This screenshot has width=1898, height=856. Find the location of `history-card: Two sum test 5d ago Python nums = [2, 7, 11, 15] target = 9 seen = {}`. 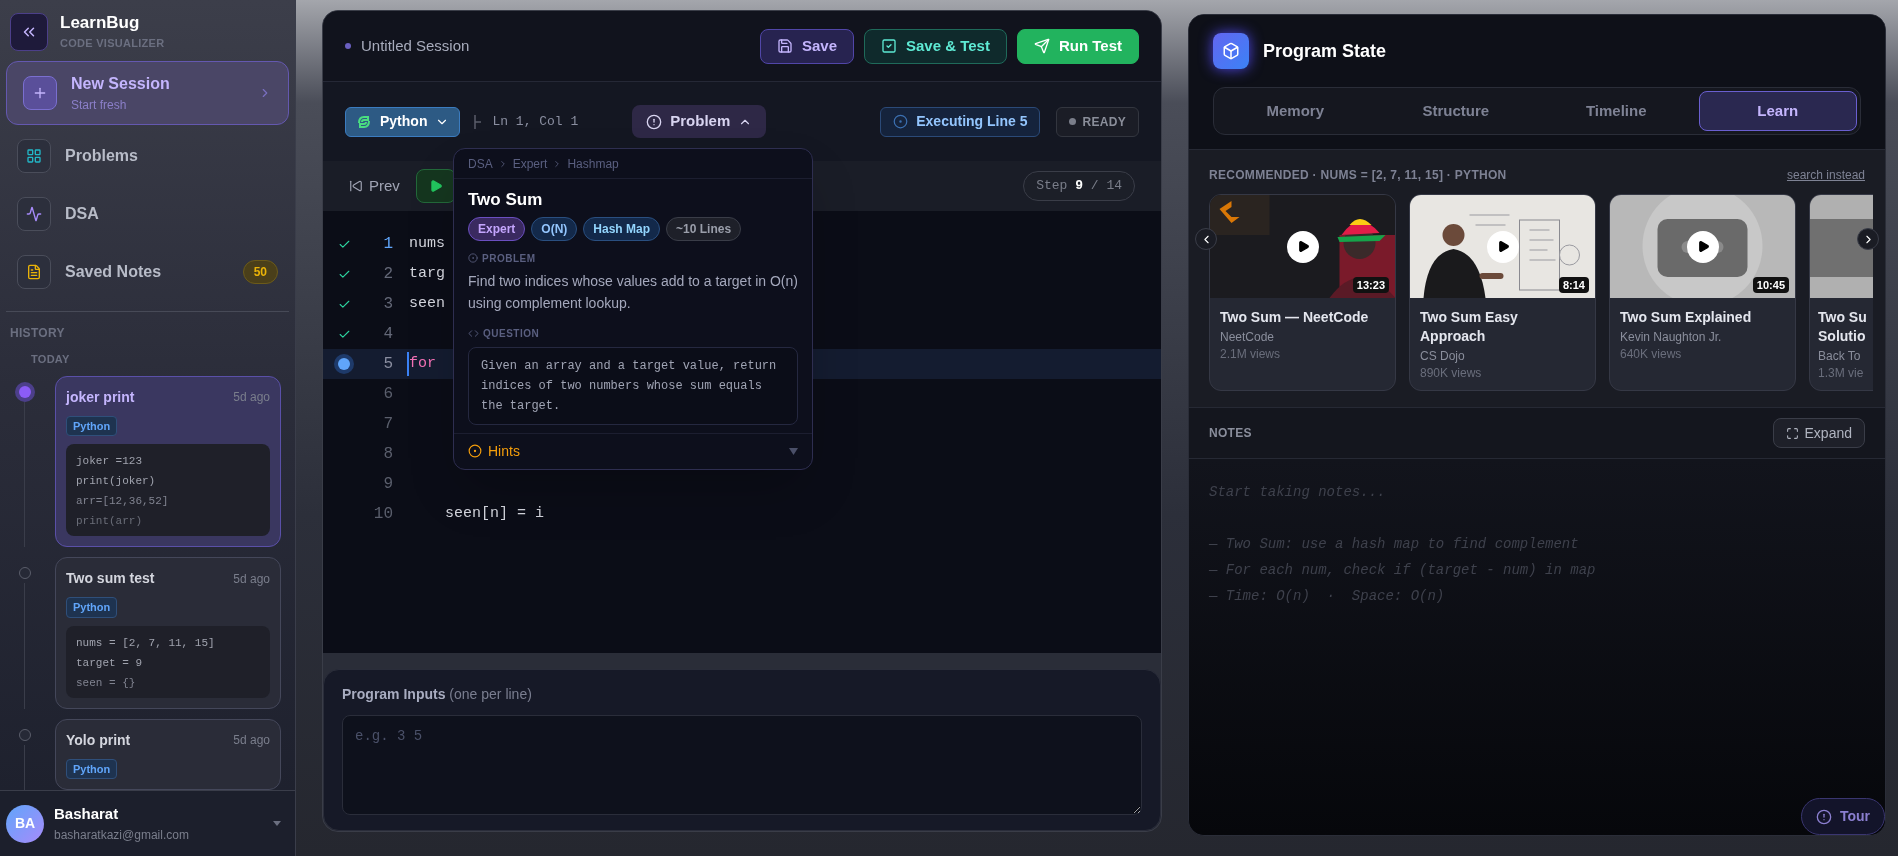

history-card: Two sum test 5d ago Python nums = [2, 7, 11, 15] target = 9 seen = {} is located at coordinates (168, 633).